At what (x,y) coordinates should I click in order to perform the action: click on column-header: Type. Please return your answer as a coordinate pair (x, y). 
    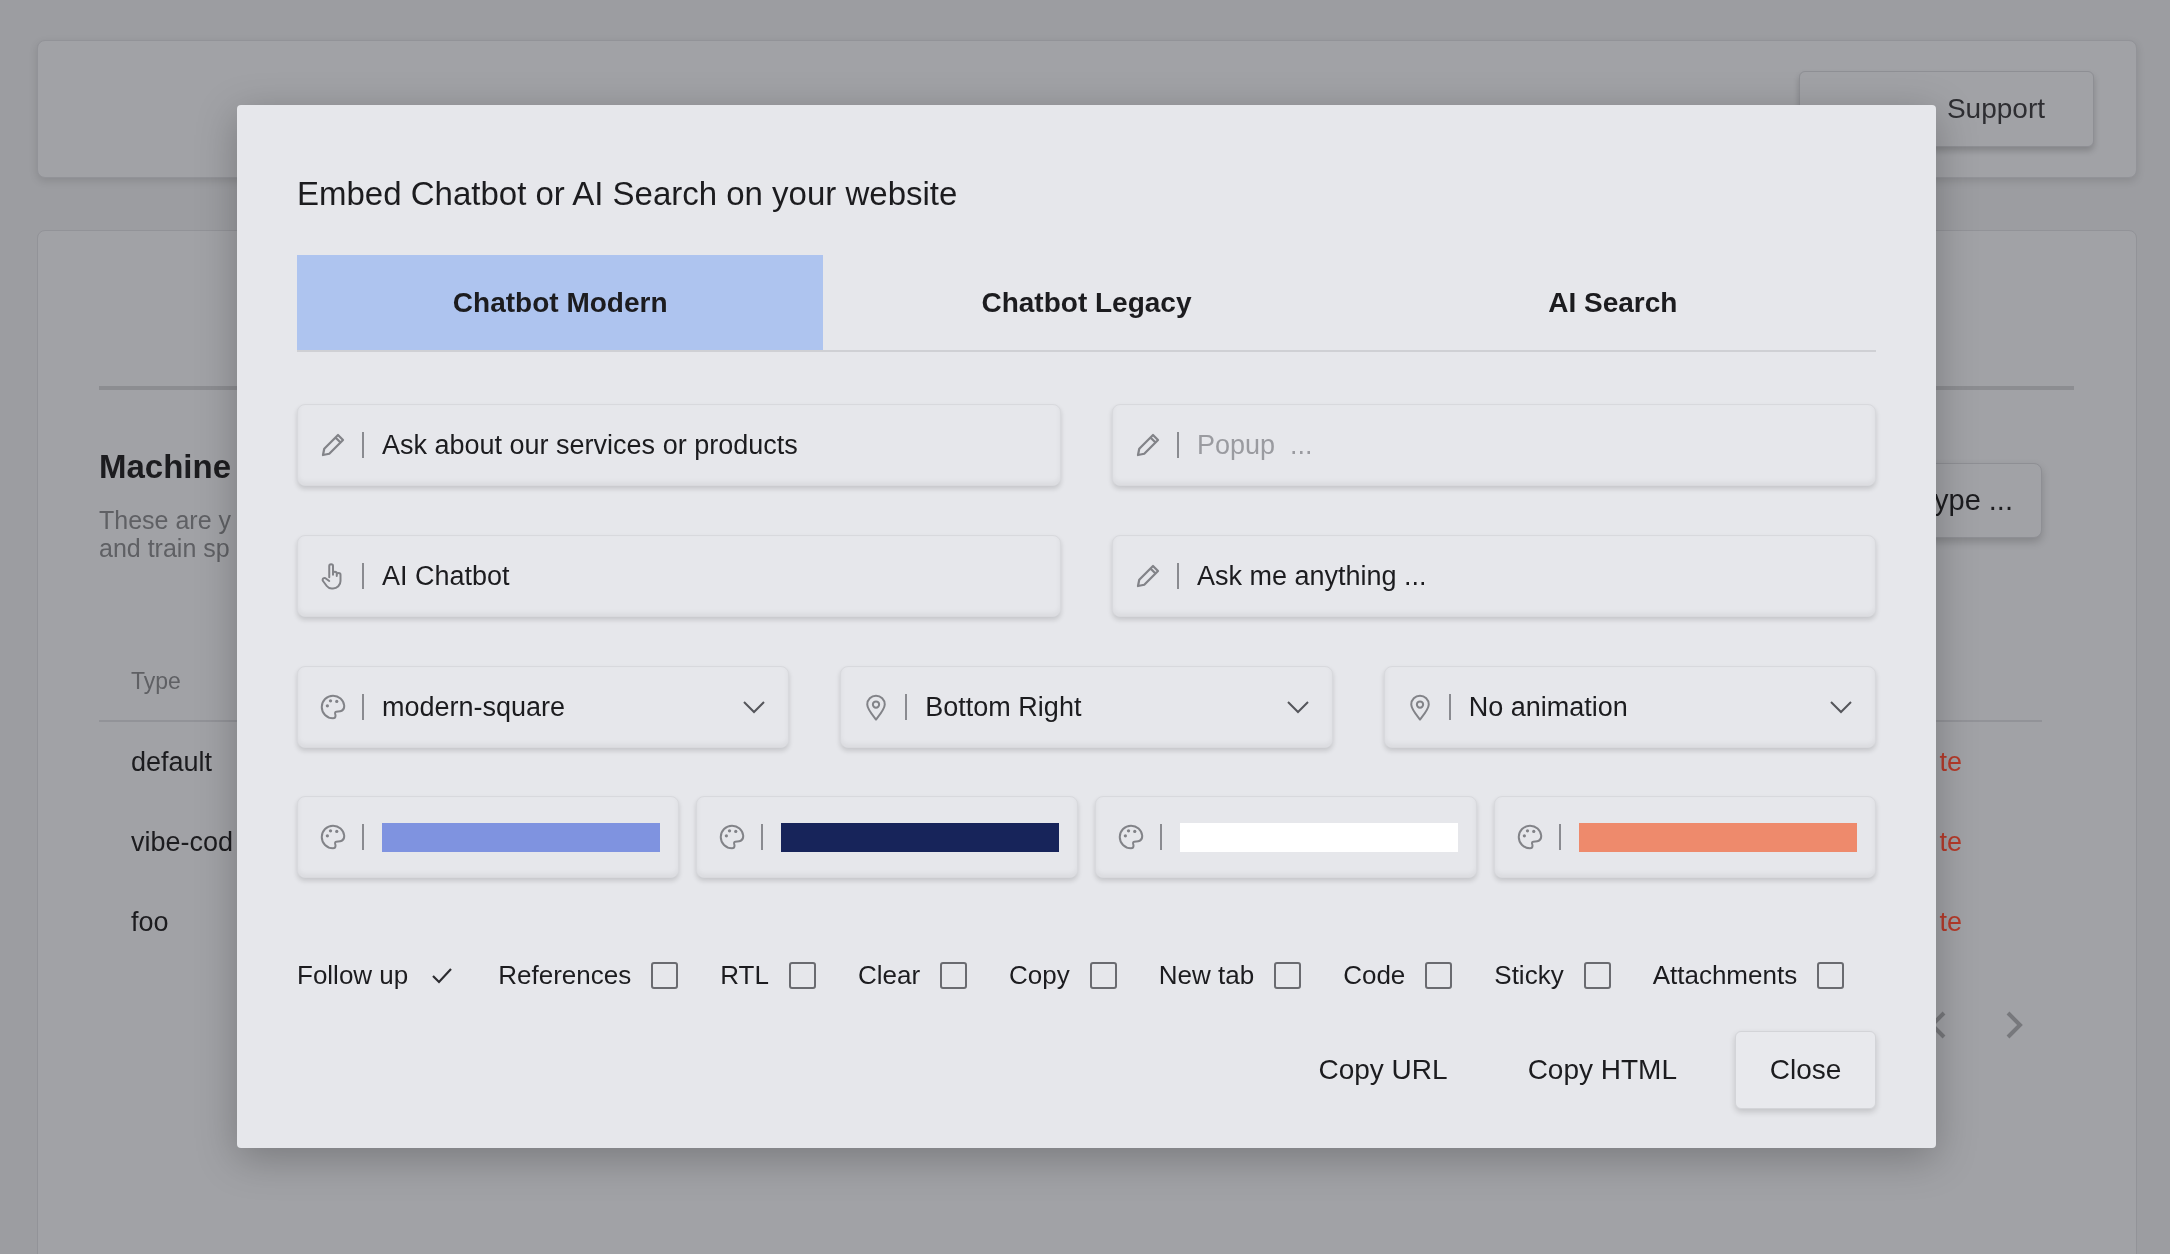
    Looking at the image, I should click on (156, 681).